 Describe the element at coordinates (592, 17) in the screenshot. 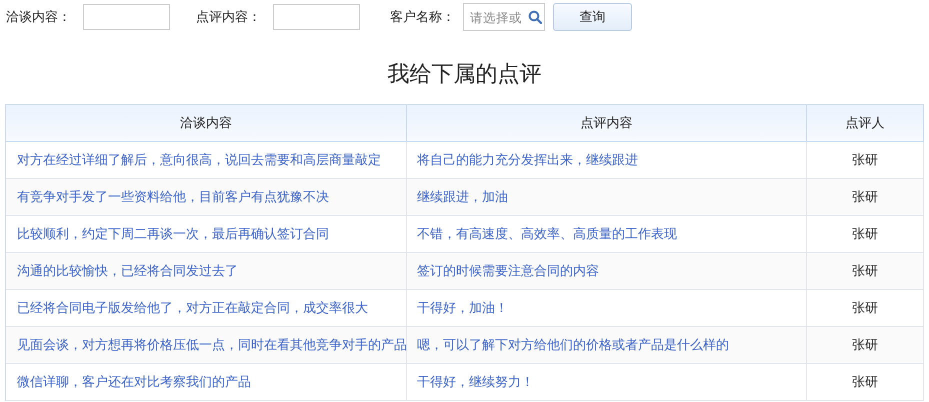

I see `query-button: 查询` at that location.